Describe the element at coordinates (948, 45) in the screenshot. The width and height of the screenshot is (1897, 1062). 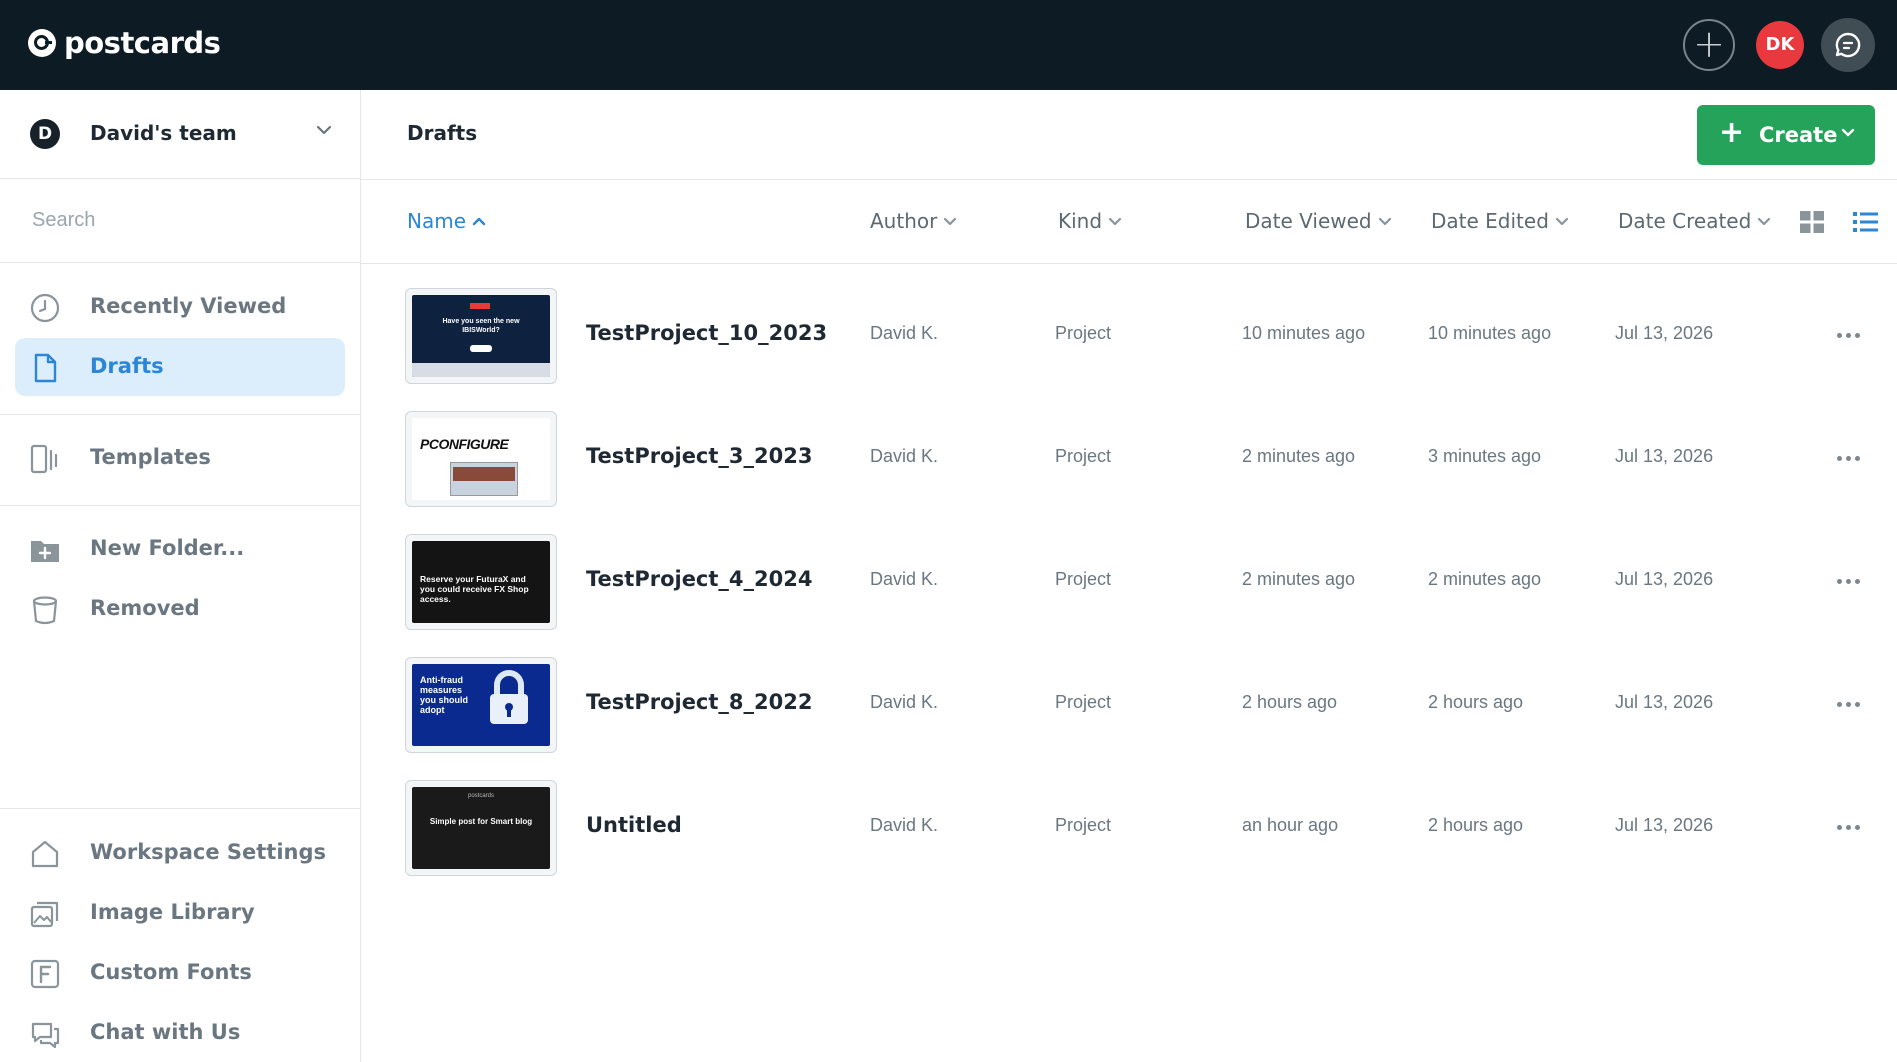
I see `top-bar: postcards + DK` at that location.